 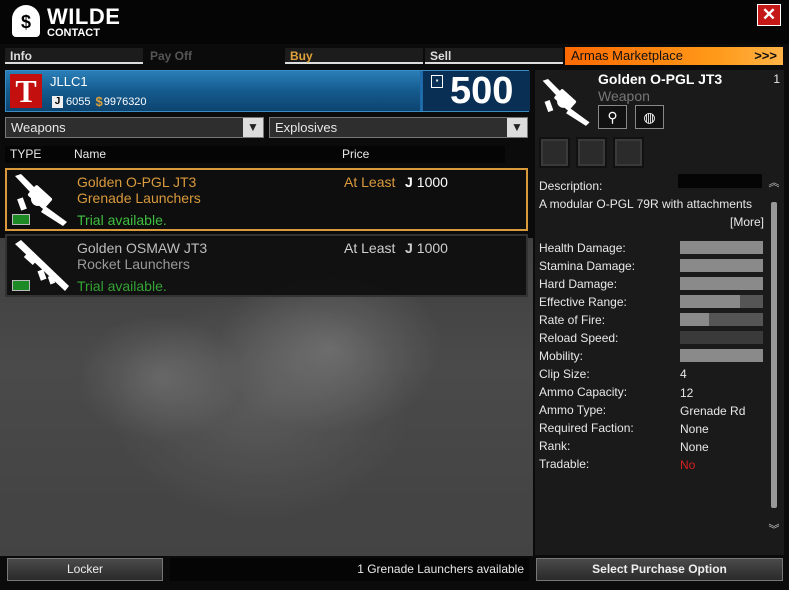 What do you see at coordinates (38, 127) in the screenshot?
I see `category-dropdown-value: Weapons` at bounding box center [38, 127].